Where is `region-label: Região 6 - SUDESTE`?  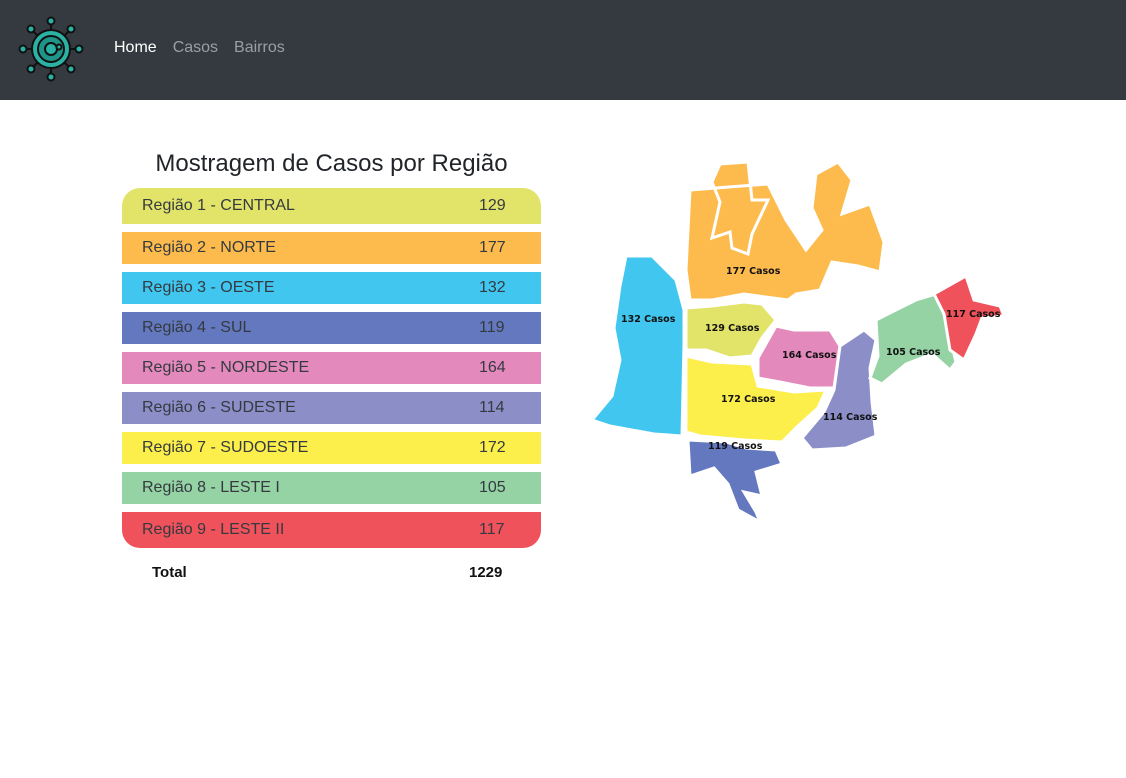 region-label: Região 6 - SUDESTE is located at coordinates (219, 407).